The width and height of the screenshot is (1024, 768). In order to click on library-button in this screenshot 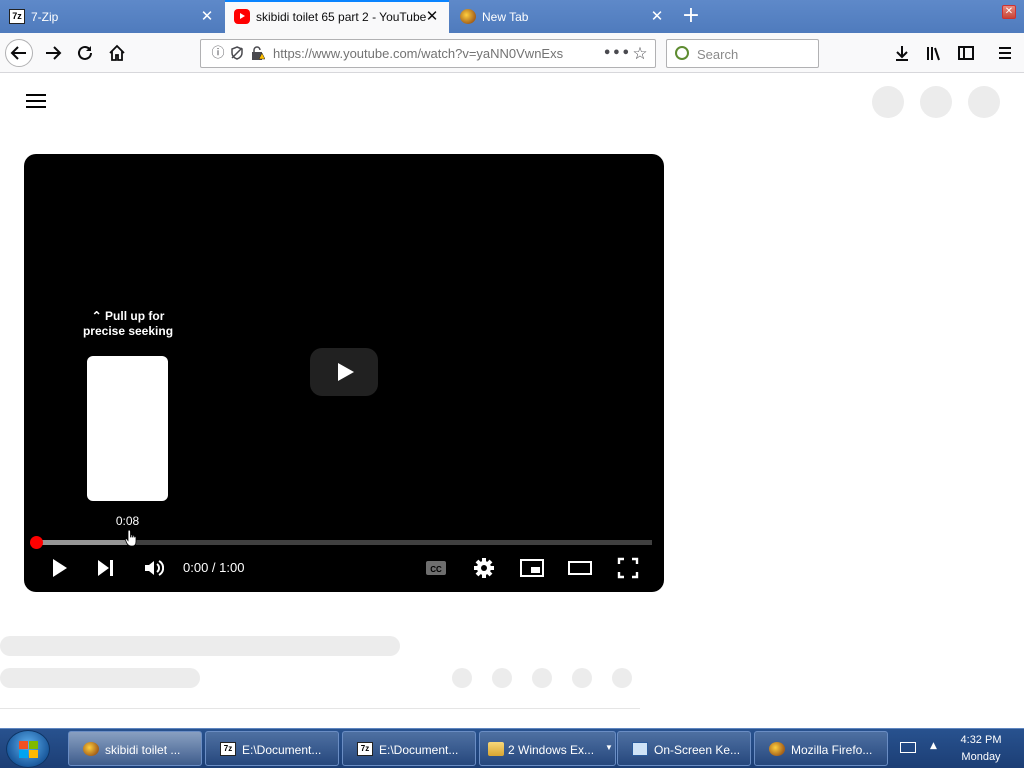, I will do `click(934, 53)`.